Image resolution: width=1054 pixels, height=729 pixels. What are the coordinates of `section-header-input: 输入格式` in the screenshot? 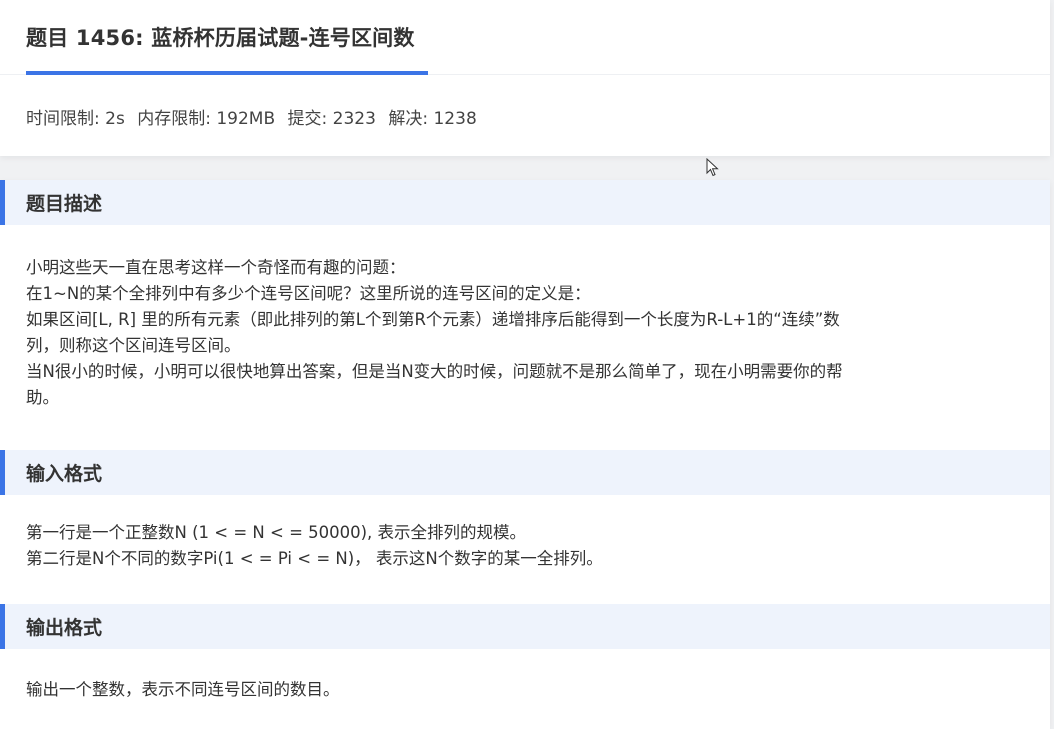 It's located at (525, 472).